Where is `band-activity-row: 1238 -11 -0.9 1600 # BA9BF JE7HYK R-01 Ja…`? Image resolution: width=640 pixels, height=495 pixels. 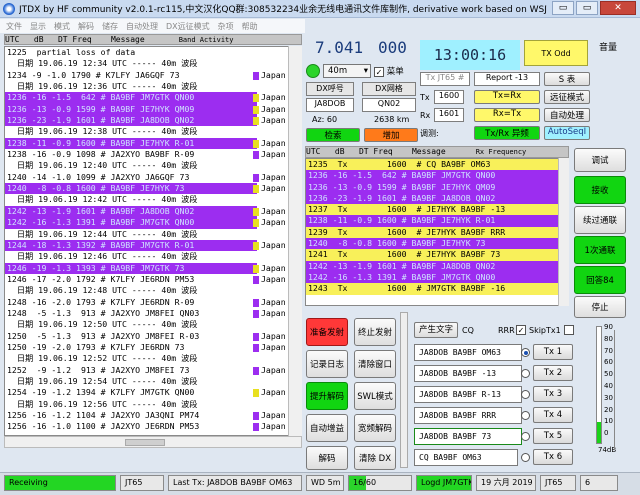 band-activity-row: 1238 -11 -0.9 1600 # BA9BF JE7HYK R-01 Ja… is located at coordinates (153, 143).